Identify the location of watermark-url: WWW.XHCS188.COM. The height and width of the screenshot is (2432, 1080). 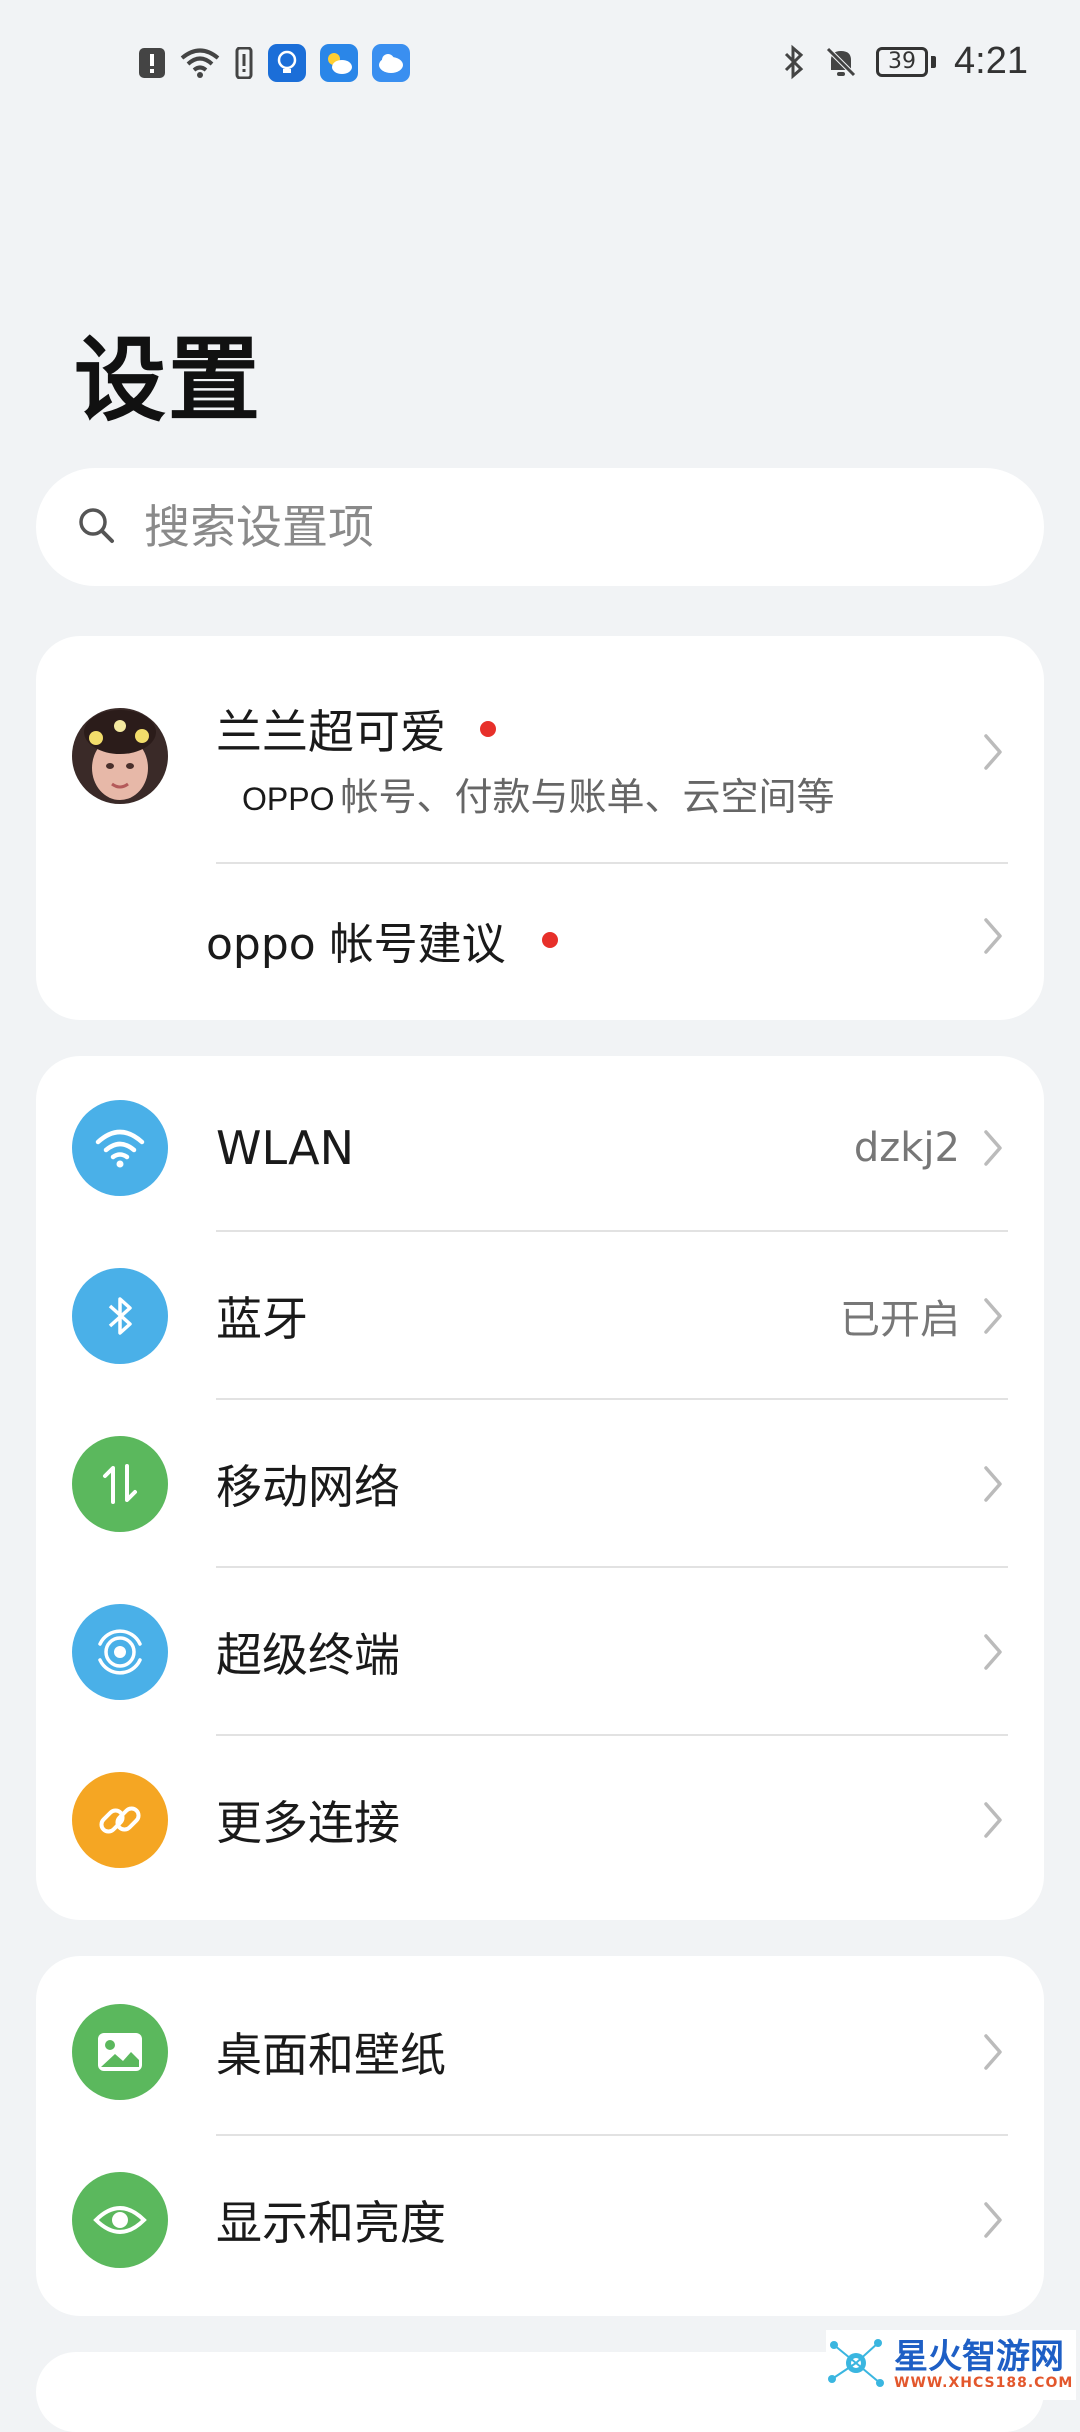
(984, 2383).